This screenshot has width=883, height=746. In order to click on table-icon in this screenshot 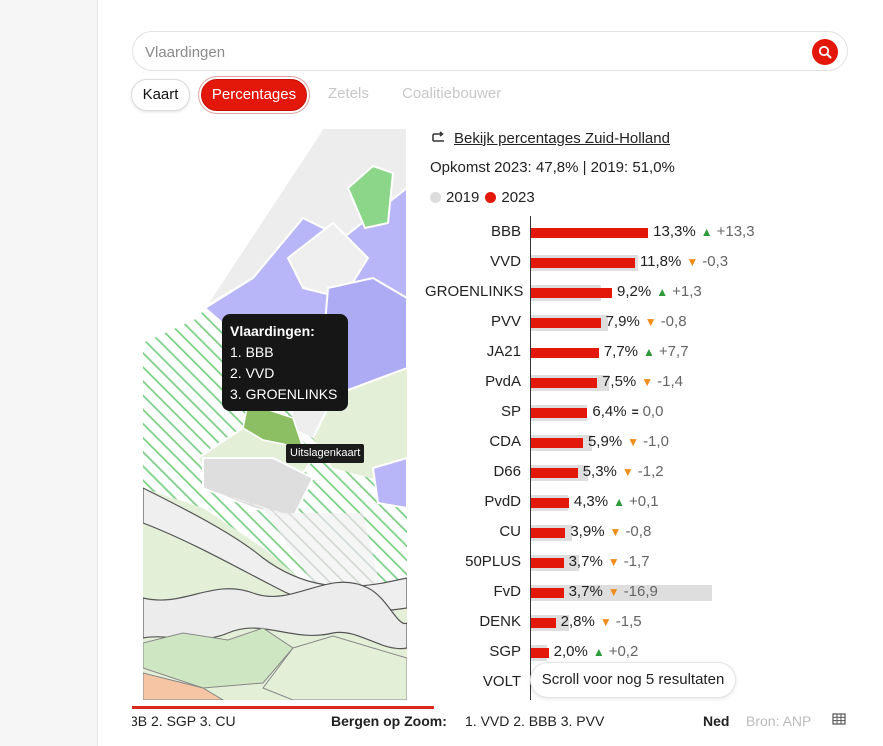, I will do `click(839, 719)`.